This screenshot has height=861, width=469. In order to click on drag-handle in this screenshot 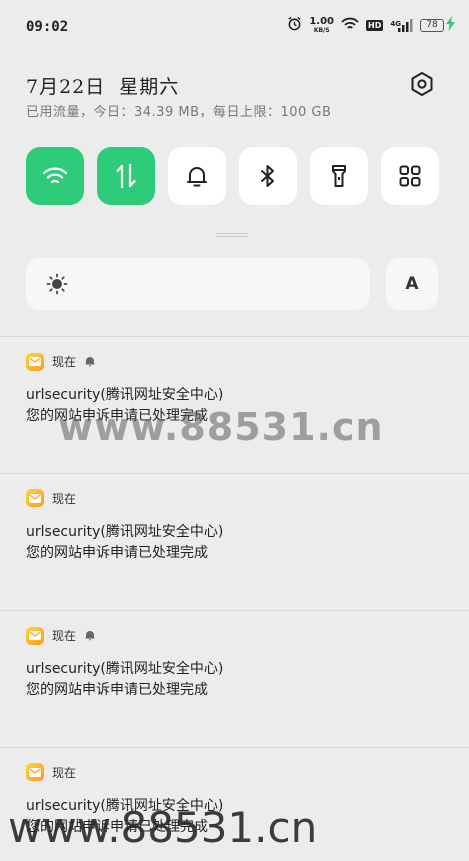, I will do `click(232, 235)`.